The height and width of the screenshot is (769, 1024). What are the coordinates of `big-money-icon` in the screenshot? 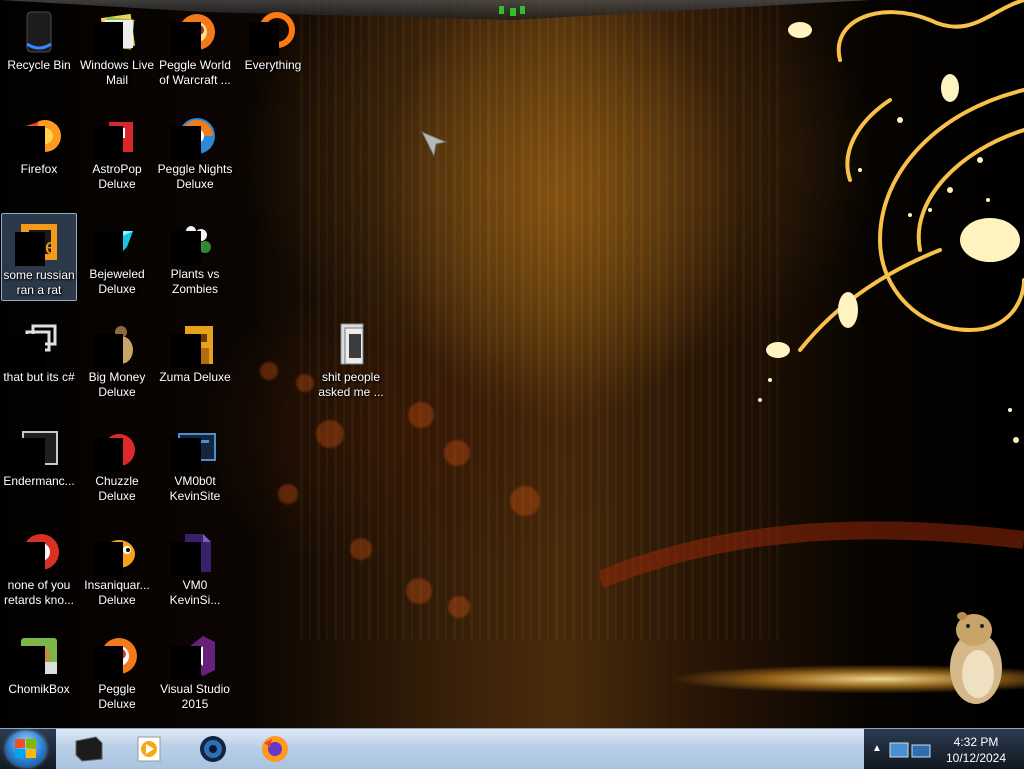 It's located at (117, 344).